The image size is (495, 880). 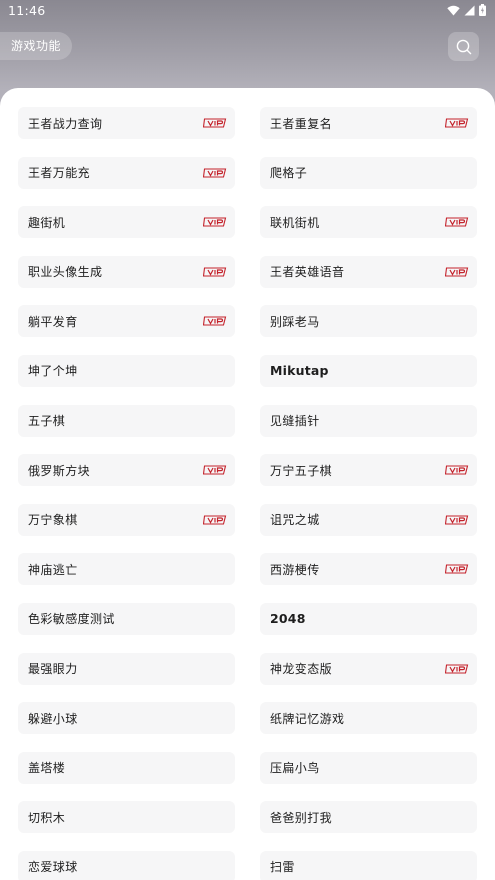 What do you see at coordinates (59, 173) in the screenshot?
I see `game-card-label: 王者万能充` at bounding box center [59, 173].